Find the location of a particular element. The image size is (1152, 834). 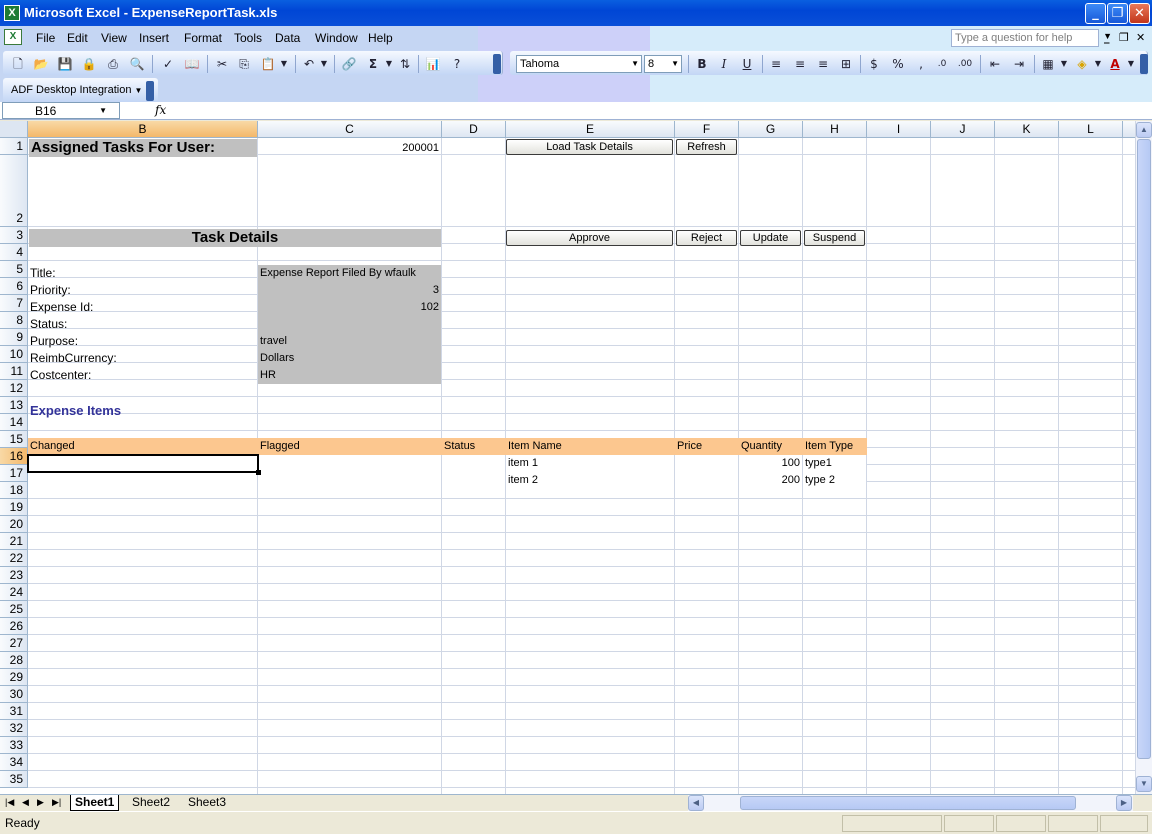

field-value-title: Expense Report Filed By wfaulk is located at coordinates (349, 273).